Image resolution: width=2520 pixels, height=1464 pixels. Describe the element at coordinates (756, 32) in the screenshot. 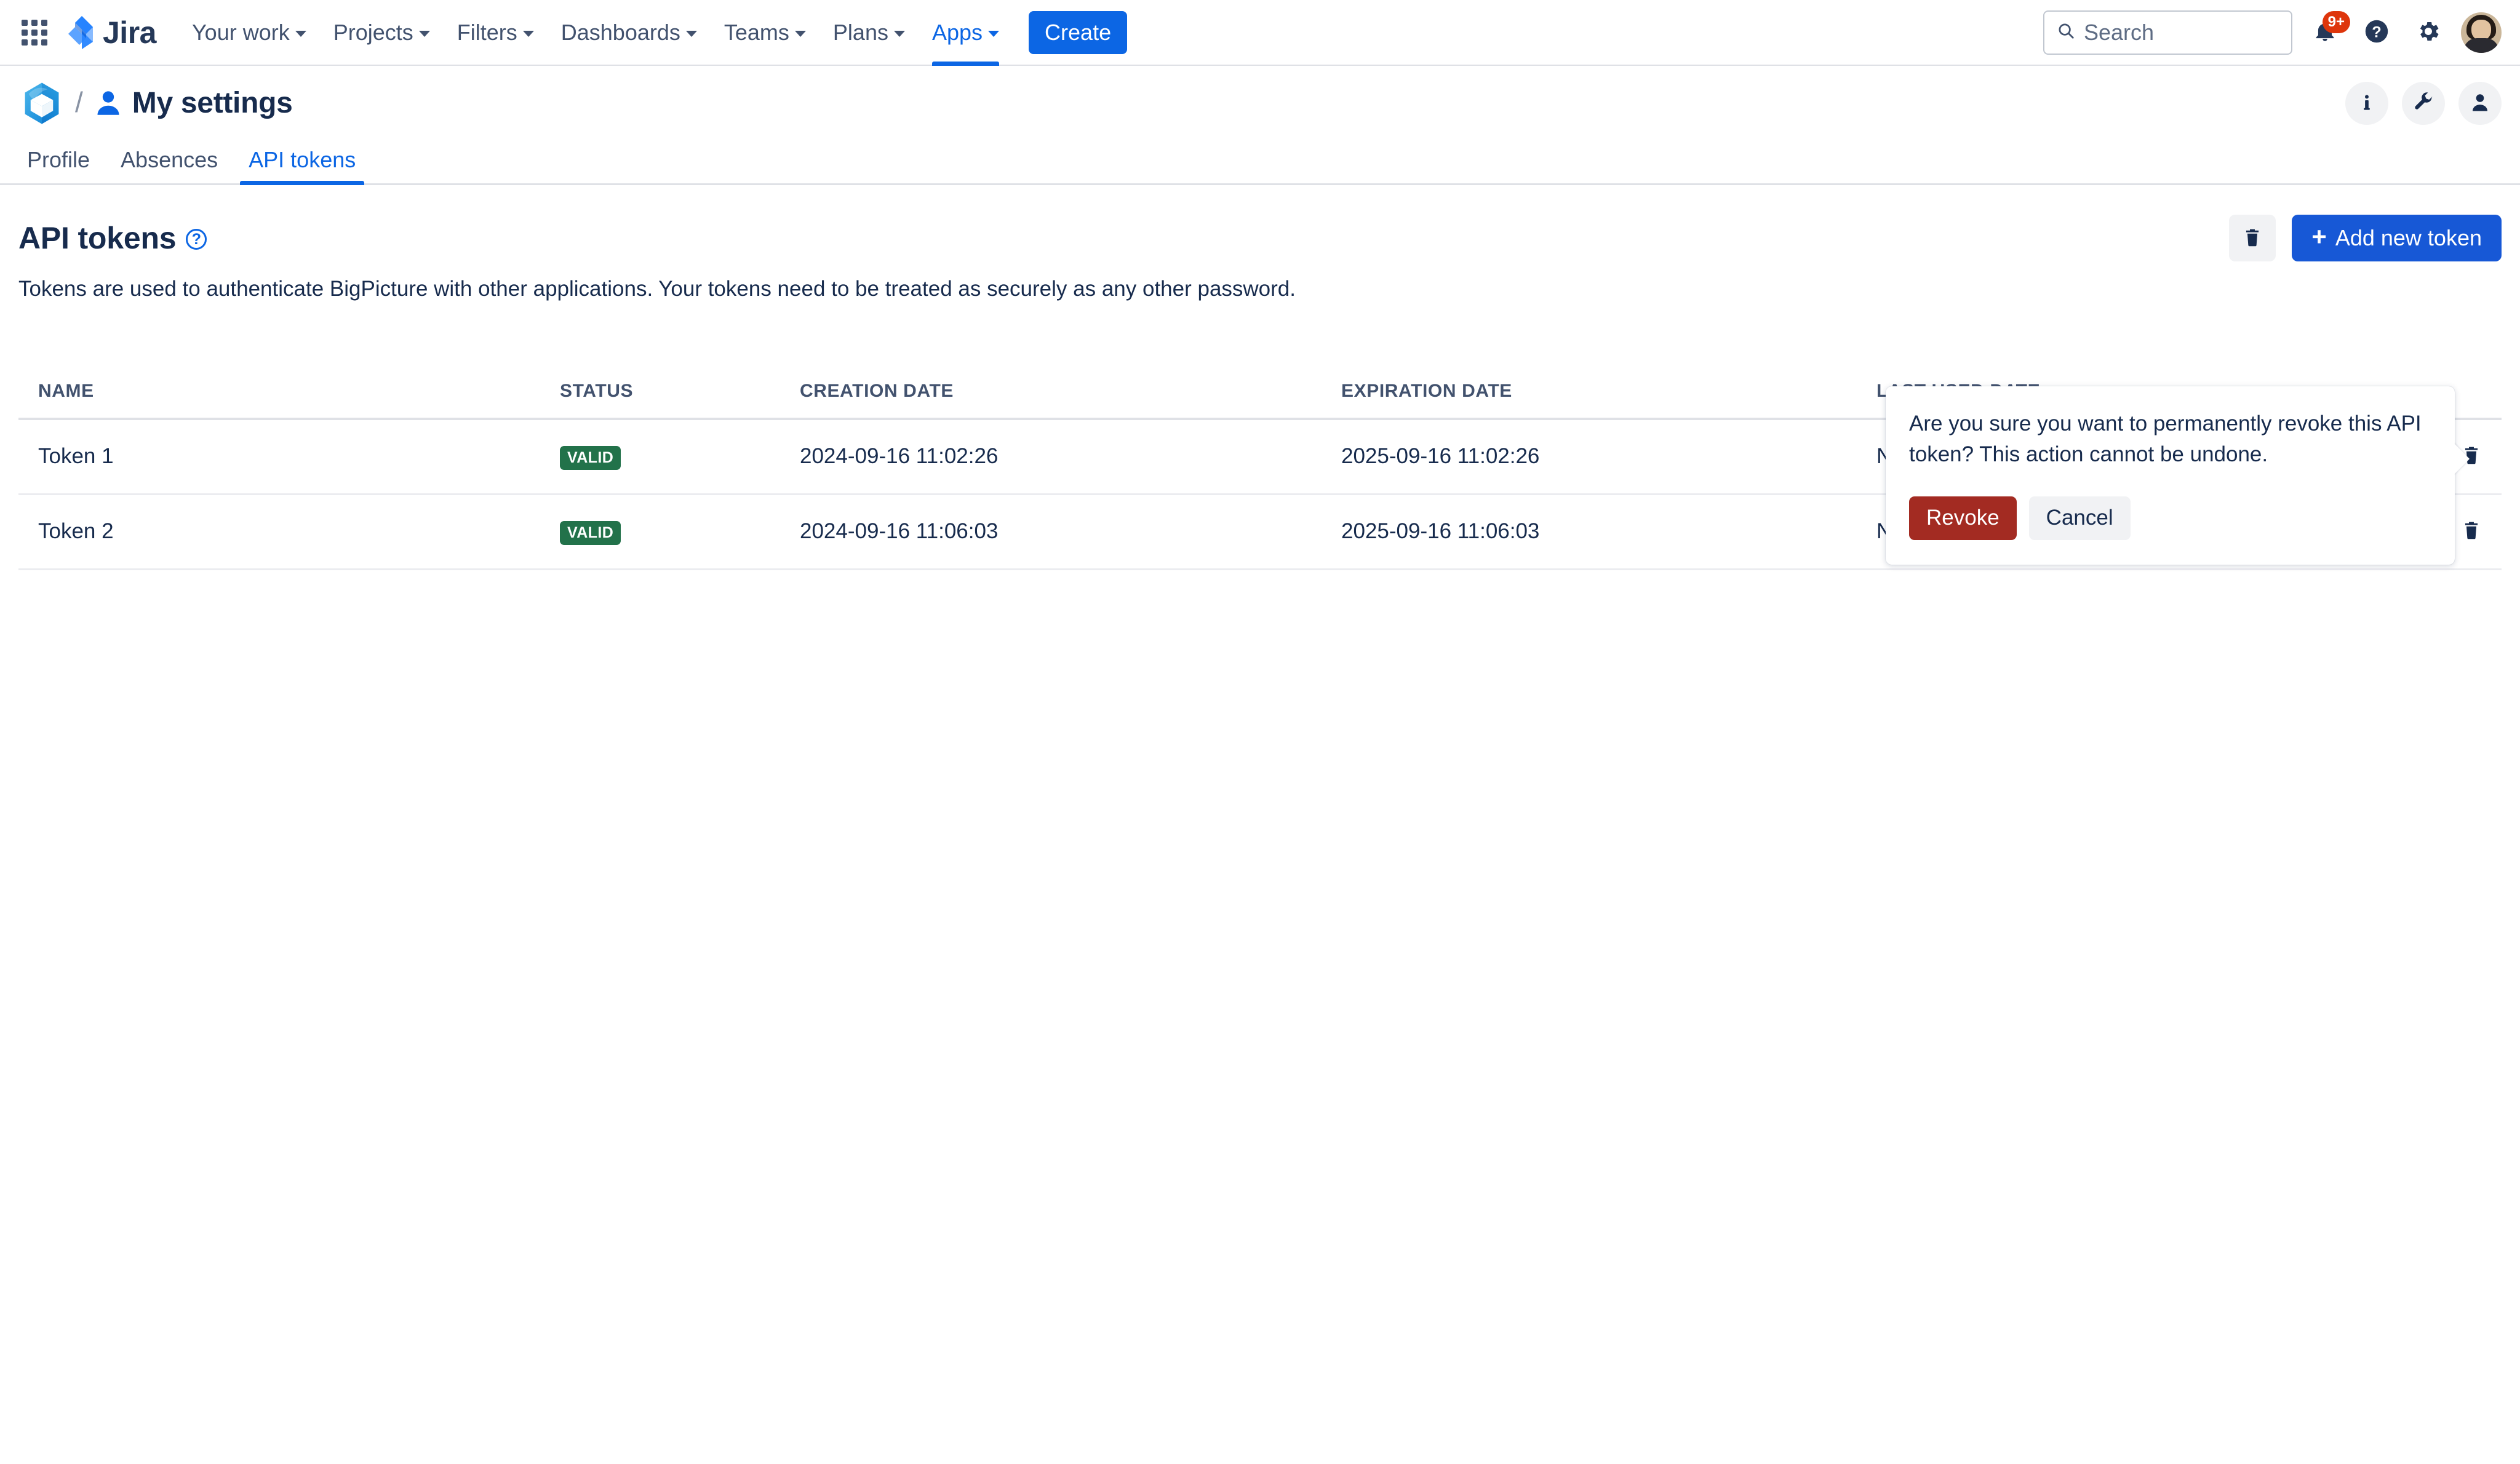

I see `nav-item-label: Teams` at that location.